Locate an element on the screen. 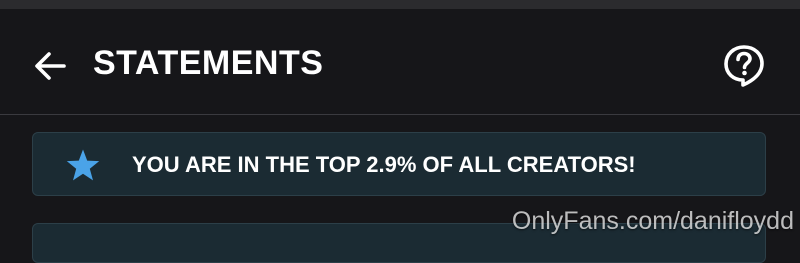 This screenshot has height=263, width=800. arrow-left-icon is located at coordinates (50, 66).